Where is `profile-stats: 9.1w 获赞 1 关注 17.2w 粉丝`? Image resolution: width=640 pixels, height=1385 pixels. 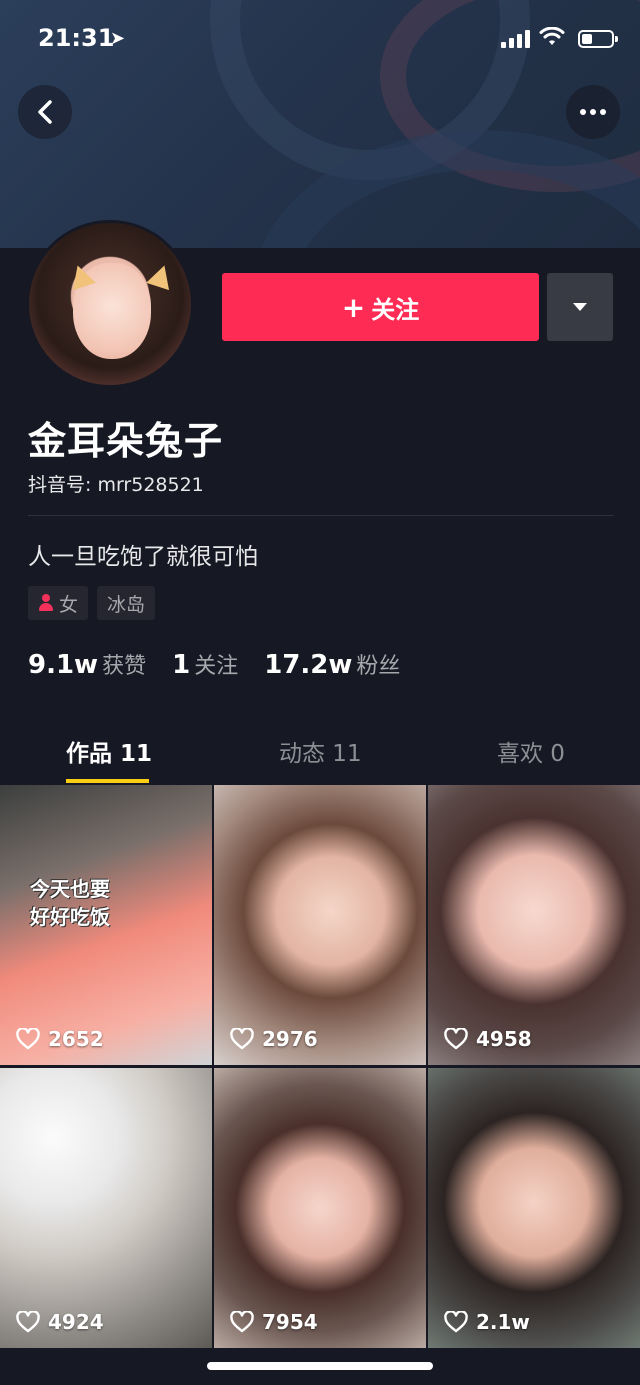
profile-stats: 9.1w 获赞 1 关注 17.2w 粉丝 is located at coordinates (214, 664).